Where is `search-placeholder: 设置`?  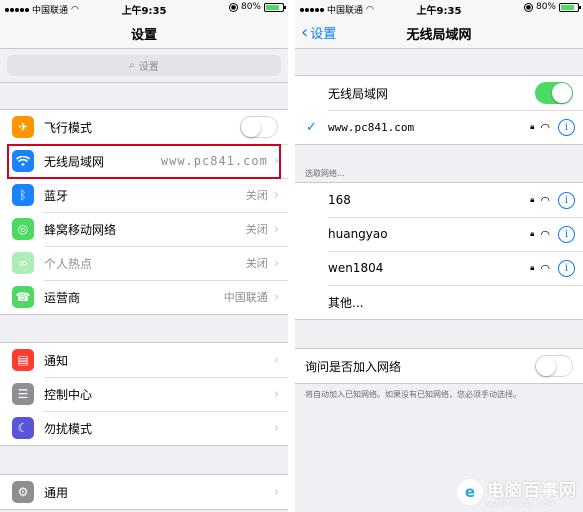
search-placeholder: 设置 is located at coordinates (148, 67).